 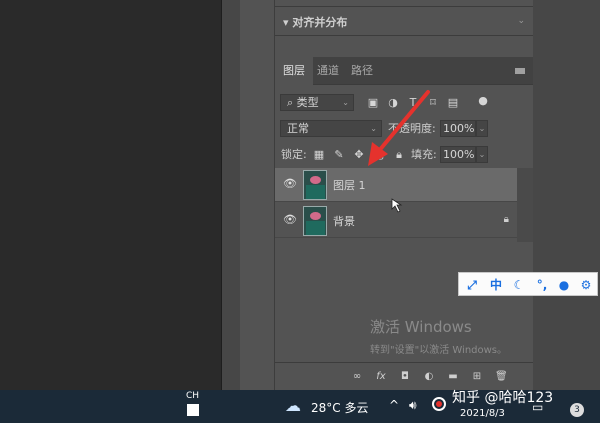 I want to click on weather-text: 28°C 多云, so click(x=339, y=407).